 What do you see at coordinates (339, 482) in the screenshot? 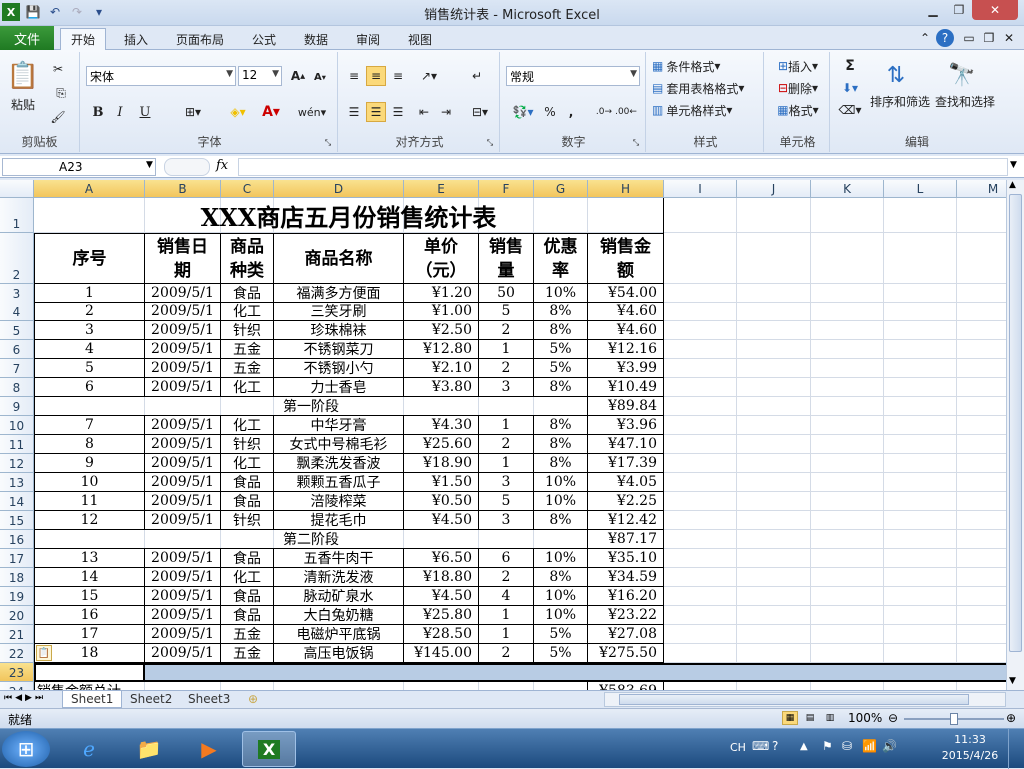
I see `table-cell: 颗颗五香瓜子` at bounding box center [339, 482].